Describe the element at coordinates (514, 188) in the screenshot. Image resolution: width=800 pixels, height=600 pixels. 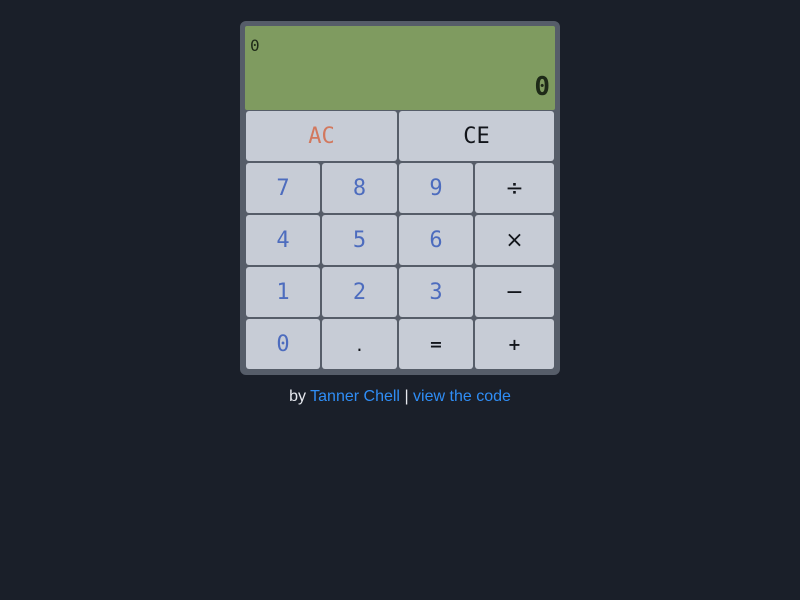
I see `divide-button: ÷` at that location.